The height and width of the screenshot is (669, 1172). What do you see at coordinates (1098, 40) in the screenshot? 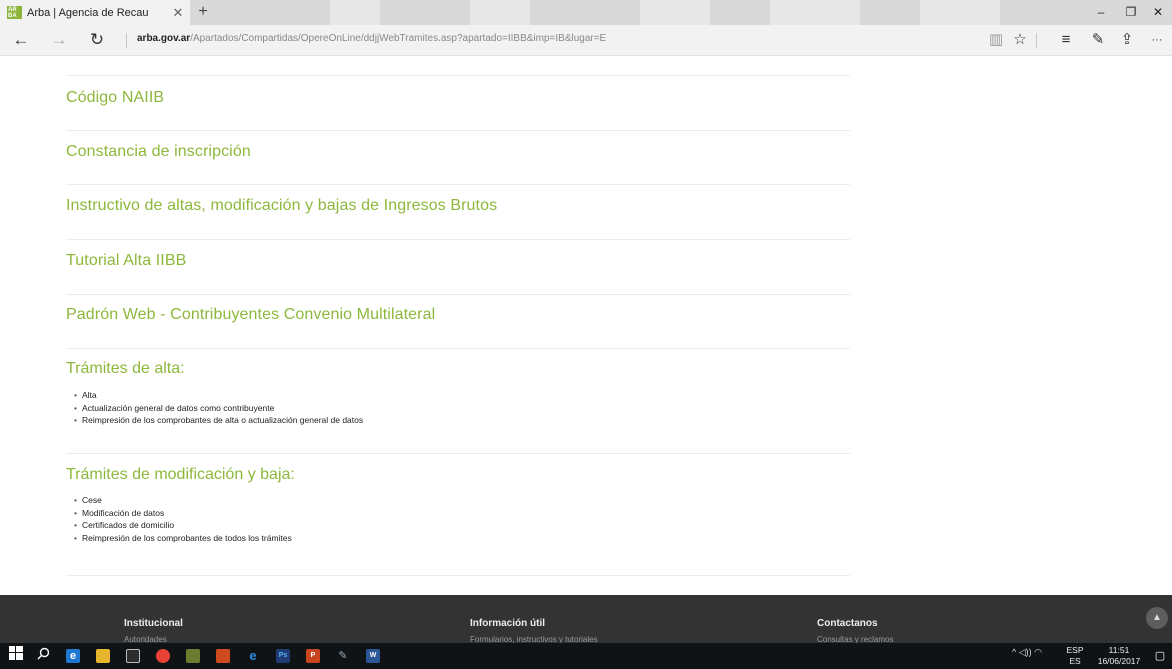
I see `web-note-icon: ✎` at bounding box center [1098, 40].